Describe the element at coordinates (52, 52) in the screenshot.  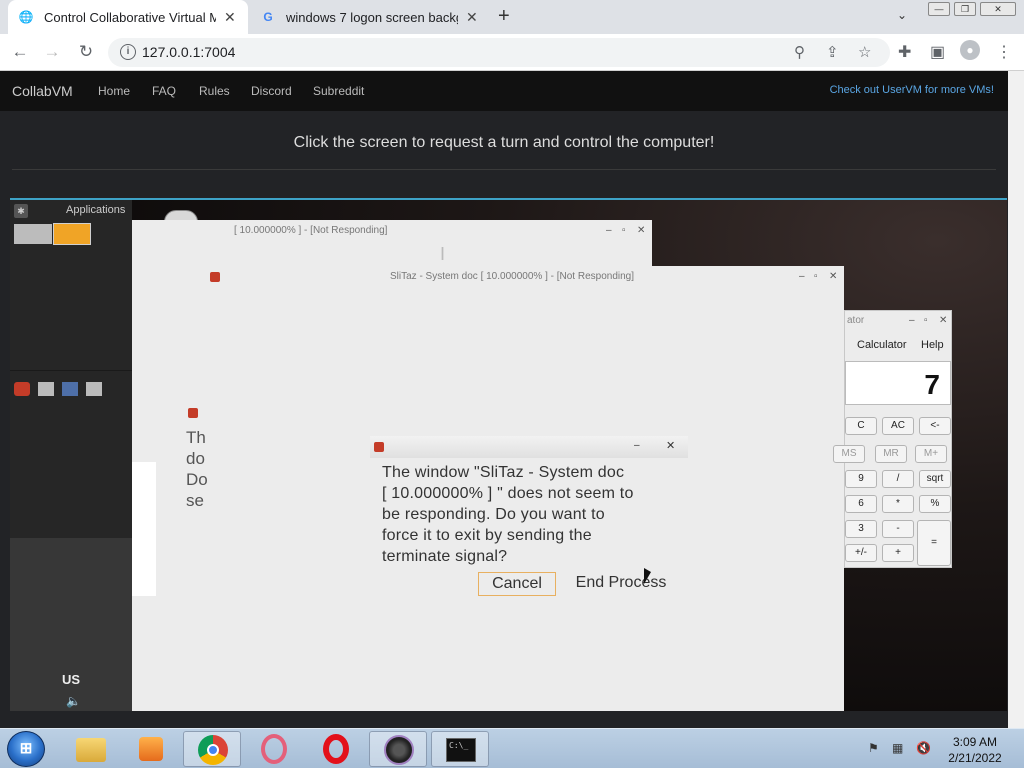
I see `forward-button: →` at that location.